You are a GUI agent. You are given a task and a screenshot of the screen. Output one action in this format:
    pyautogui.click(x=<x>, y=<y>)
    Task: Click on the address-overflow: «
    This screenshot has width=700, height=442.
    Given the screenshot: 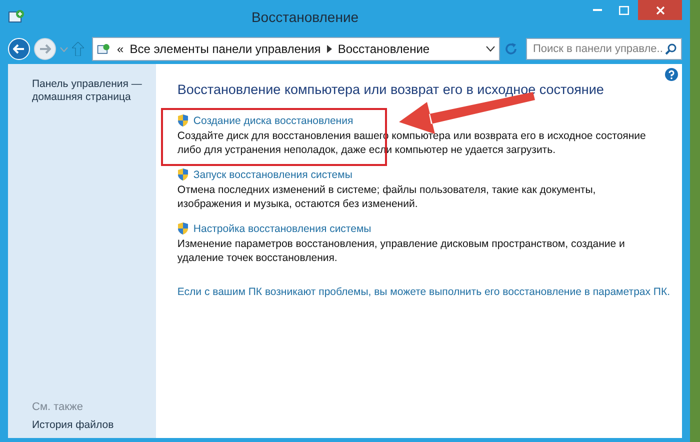 What is the action you would take?
    pyautogui.click(x=120, y=49)
    